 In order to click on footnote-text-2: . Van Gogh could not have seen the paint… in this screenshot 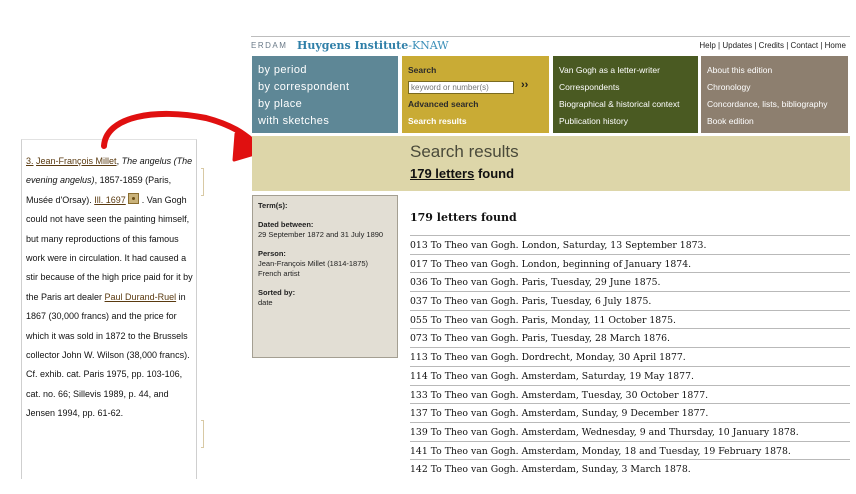, I will do `click(109, 248)`.